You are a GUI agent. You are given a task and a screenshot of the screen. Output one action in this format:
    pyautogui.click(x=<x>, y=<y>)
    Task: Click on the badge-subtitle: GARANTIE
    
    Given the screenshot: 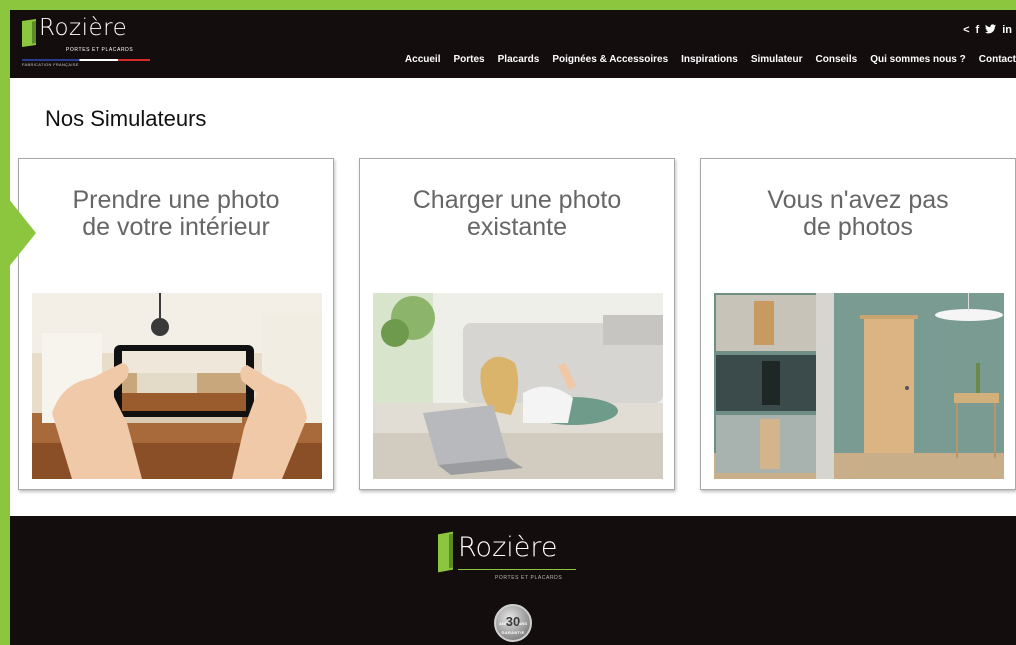 What is the action you would take?
    pyautogui.click(x=513, y=632)
    